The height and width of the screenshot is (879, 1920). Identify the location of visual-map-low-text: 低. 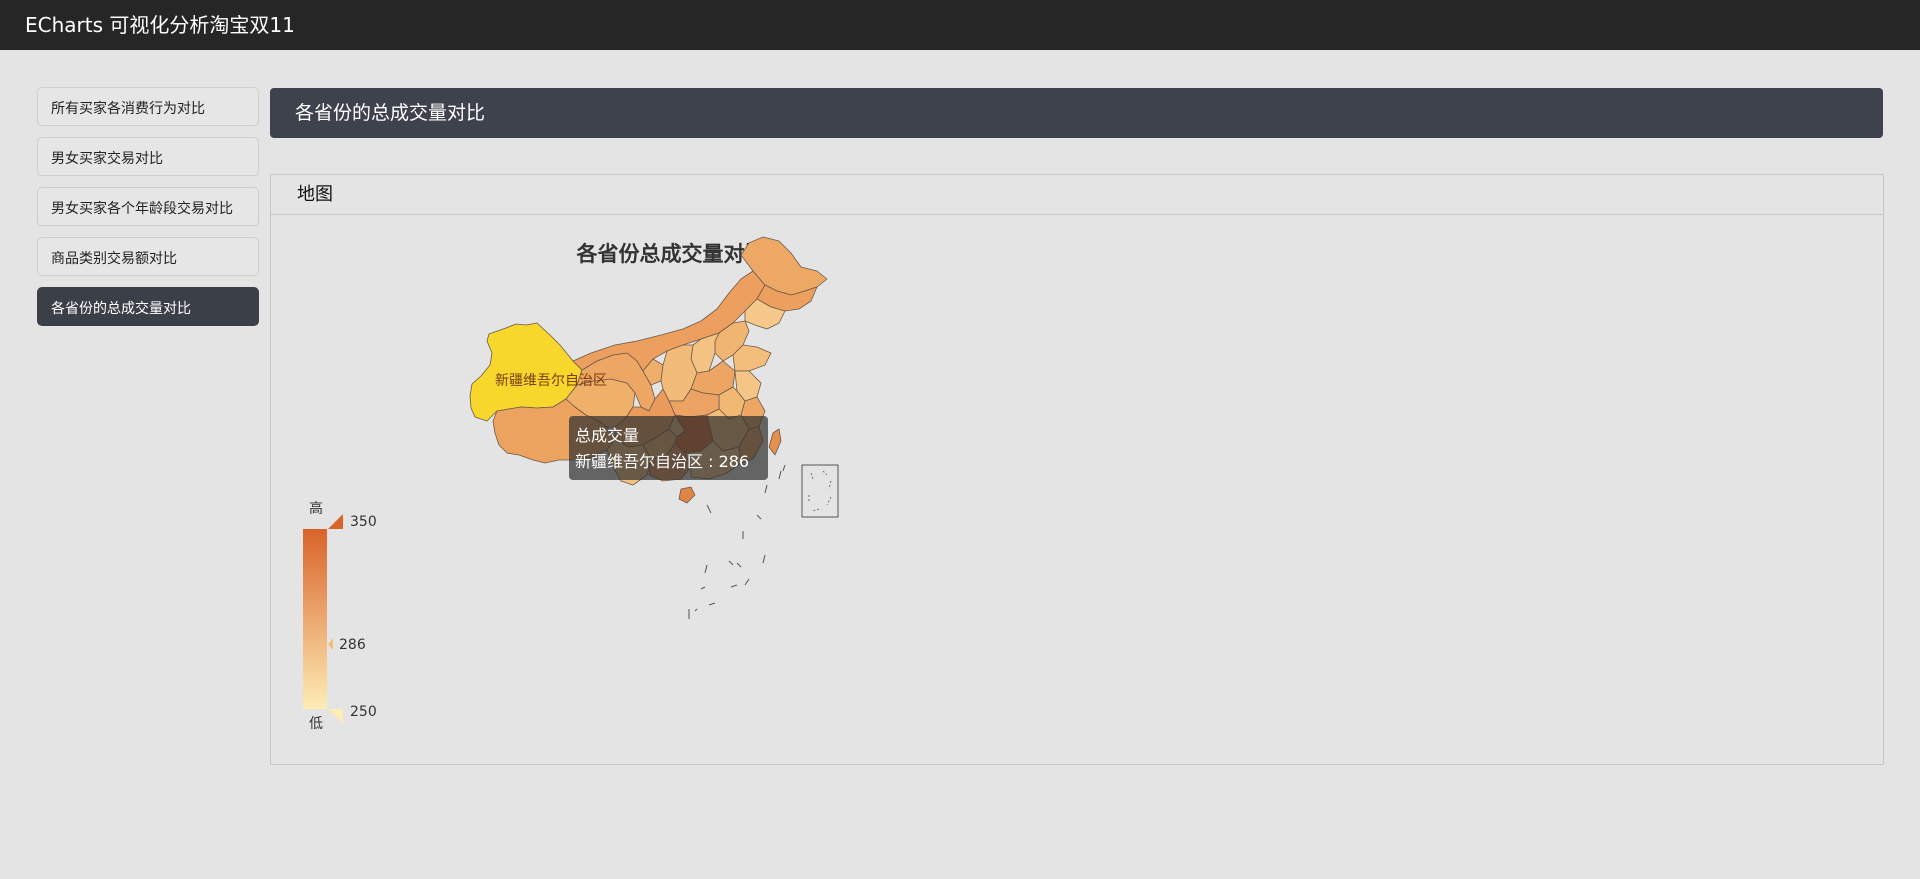
(316, 724).